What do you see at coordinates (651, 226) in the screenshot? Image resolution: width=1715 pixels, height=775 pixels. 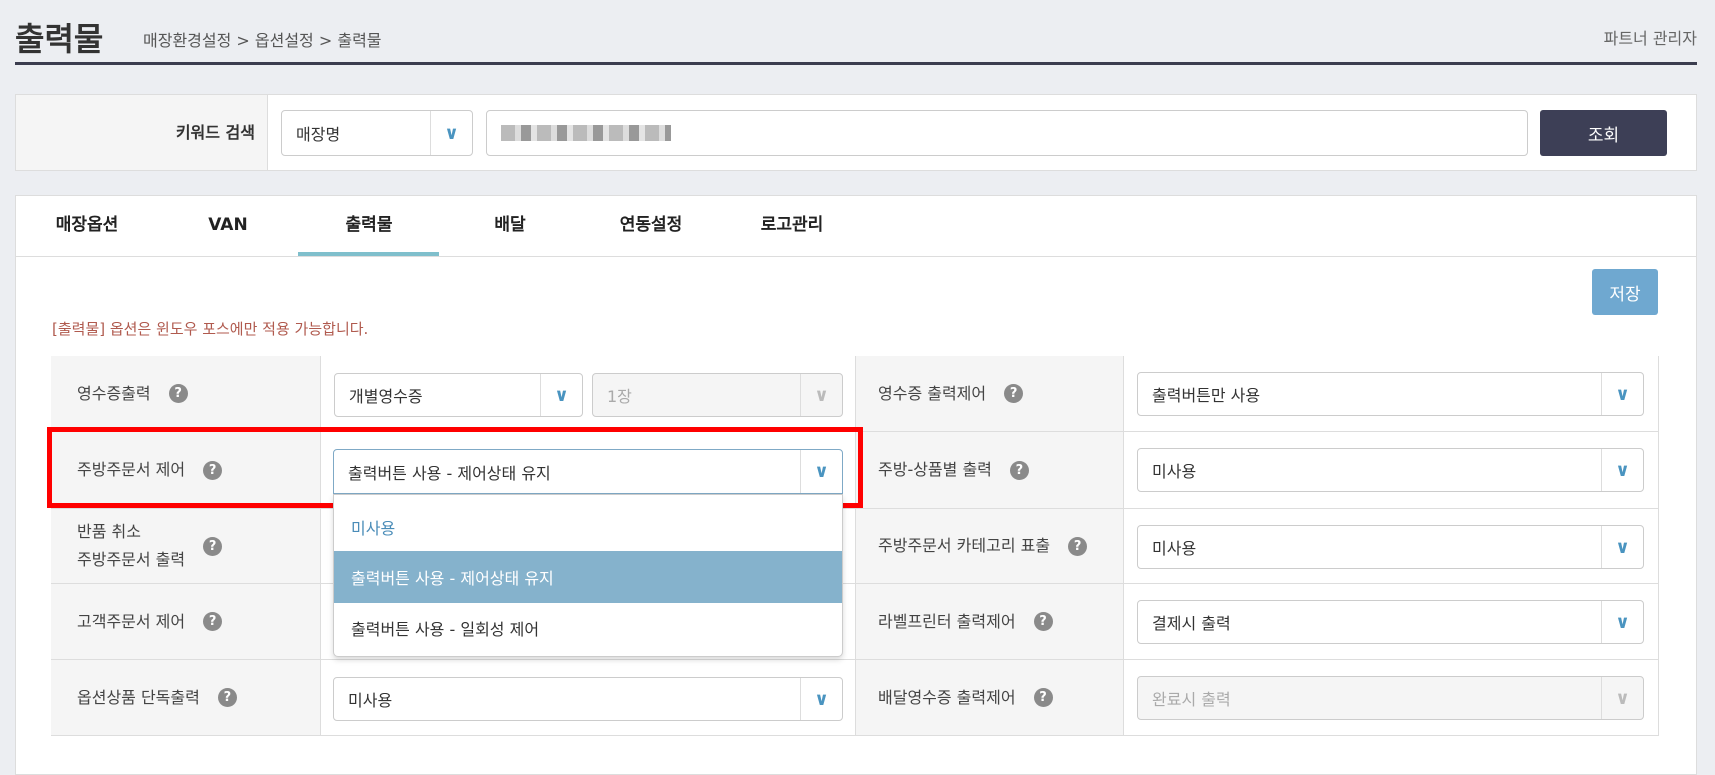 I see `tab-integration: 연동설정` at bounding box center [651, 226].